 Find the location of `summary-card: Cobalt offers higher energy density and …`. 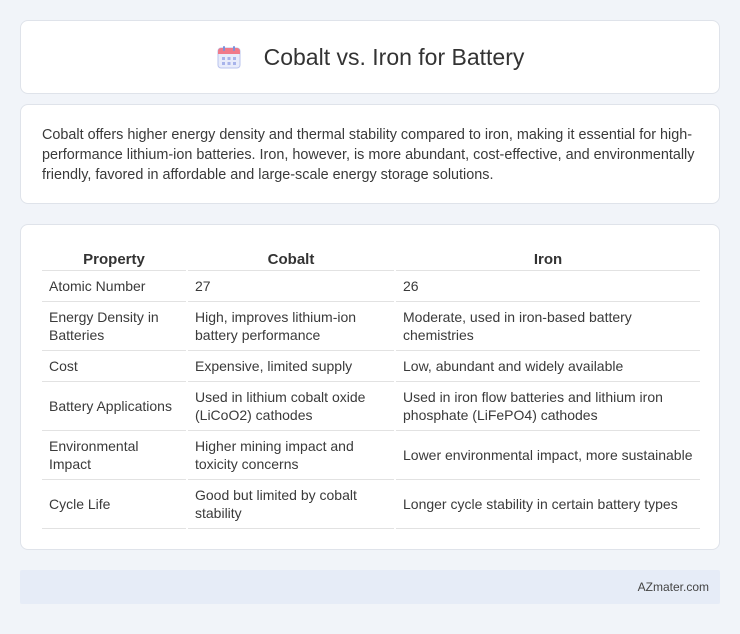

summary-card: Cobalt offers higher energy density and … is located at coordinates (370, 154).